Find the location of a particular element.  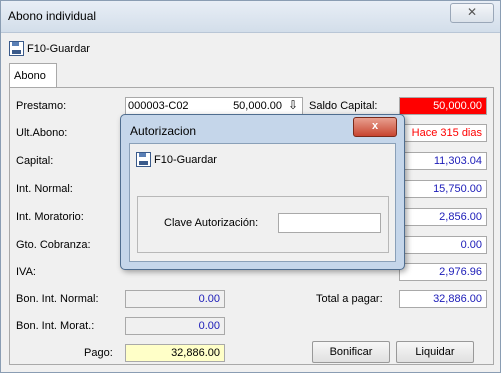

dialog-close-button: x is located at coordinates (375, 127).